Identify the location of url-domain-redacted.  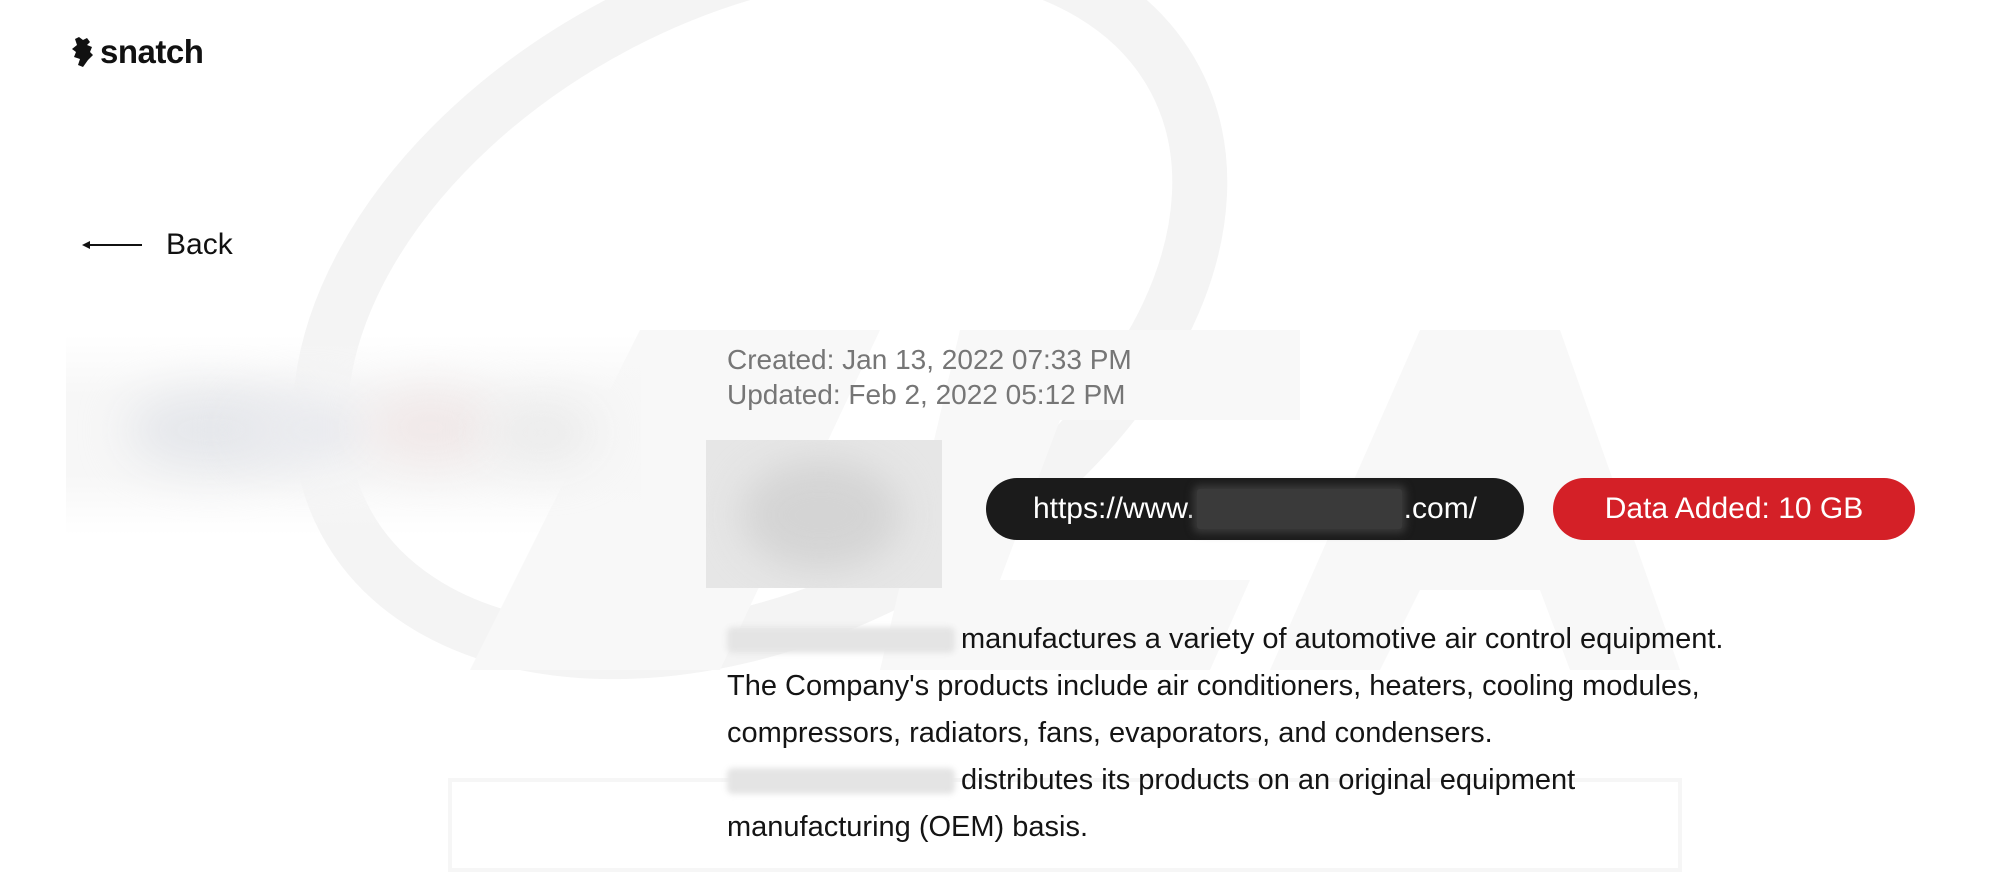
(1299, 509).